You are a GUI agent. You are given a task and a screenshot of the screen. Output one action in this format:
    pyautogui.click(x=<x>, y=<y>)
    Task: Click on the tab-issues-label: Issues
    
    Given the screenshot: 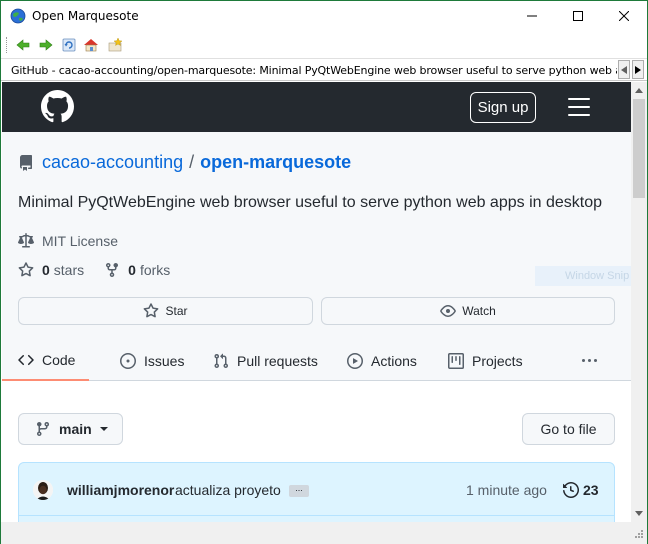 What is the action you would take?
    pyautogui.click(x=164, y=361)
    